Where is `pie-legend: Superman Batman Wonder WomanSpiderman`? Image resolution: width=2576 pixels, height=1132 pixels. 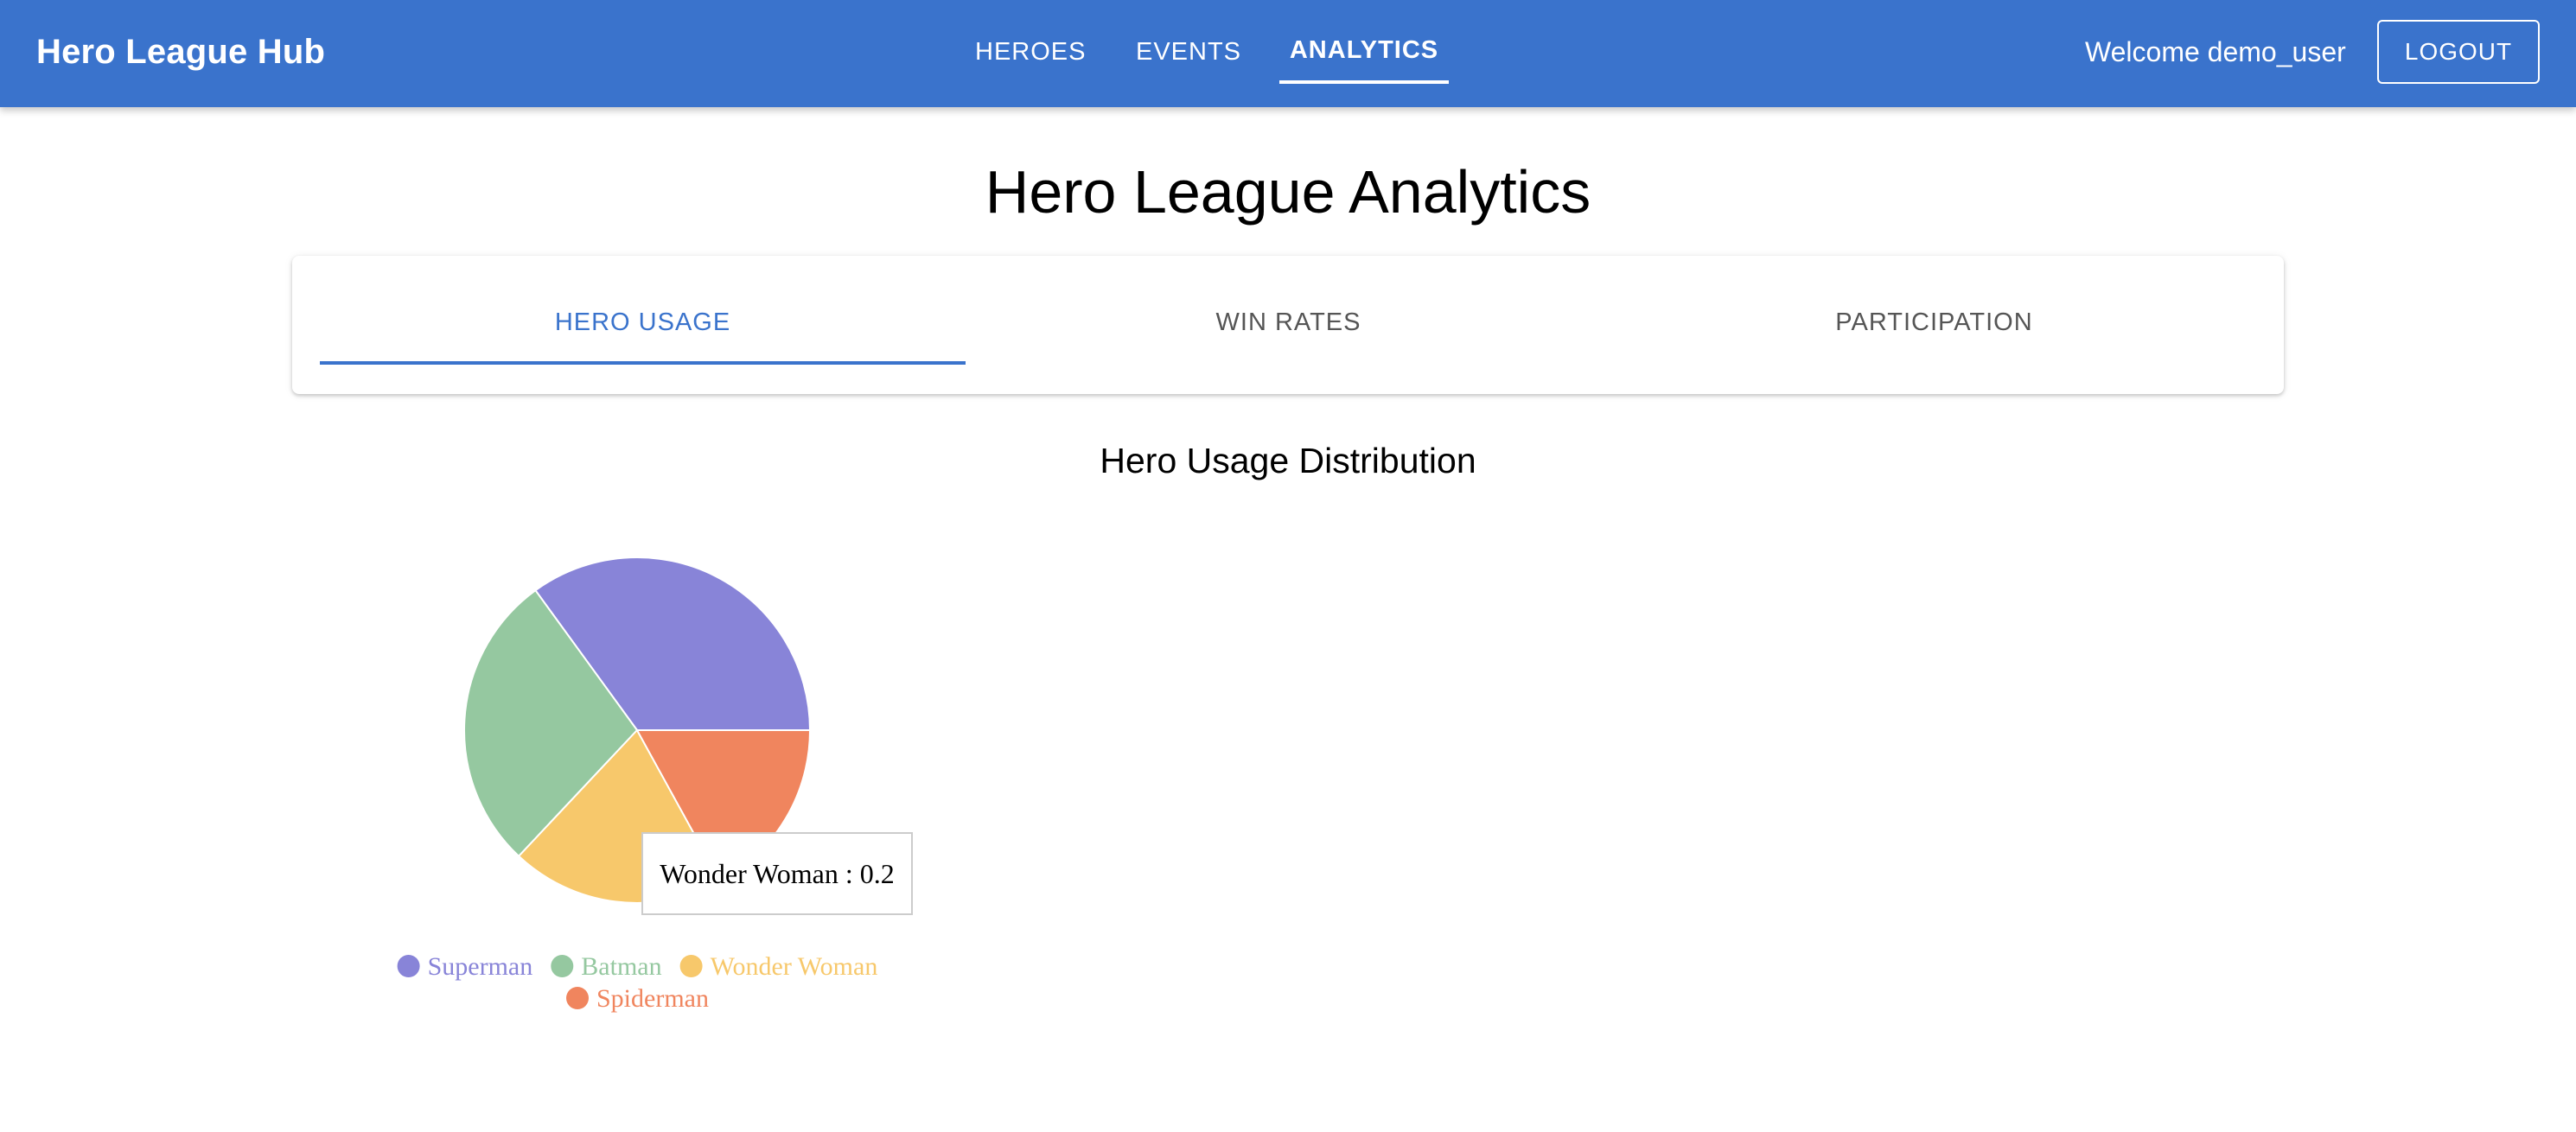 pie-legend: Superman Batman Wonder WomanSpiderman is located at coordinates (637, 982).